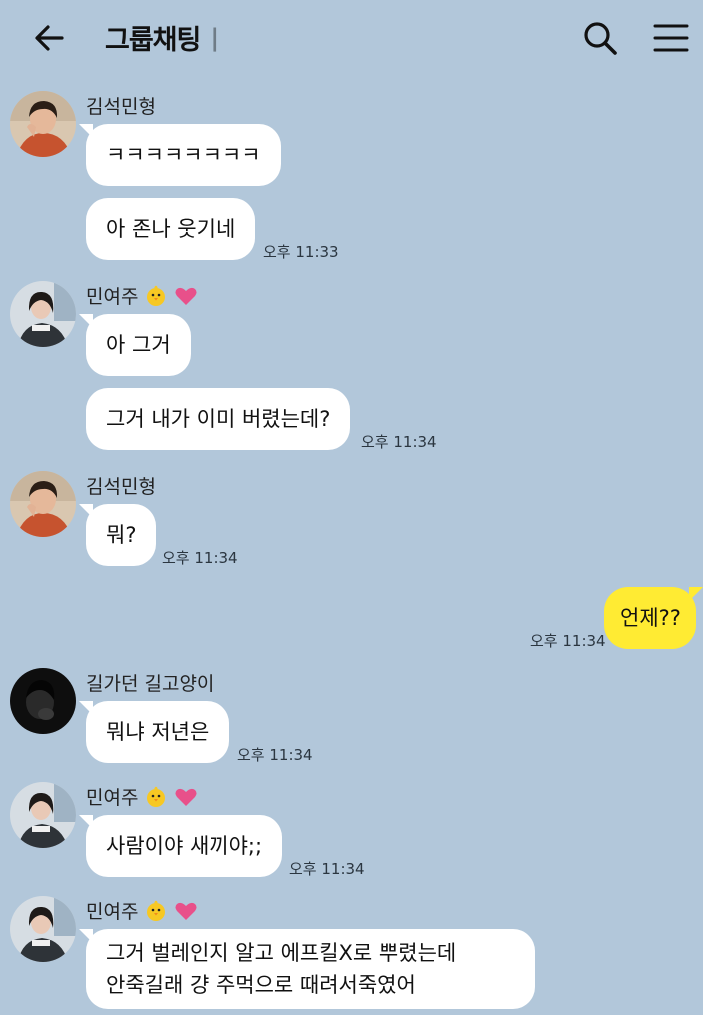 The image size is (703, 1015). Describe the element at coordinates (281, 953) in the screenshot. I see `message-line: 그거 벌레인지 알고 에프킬X로 뿌렸는데` at that location.